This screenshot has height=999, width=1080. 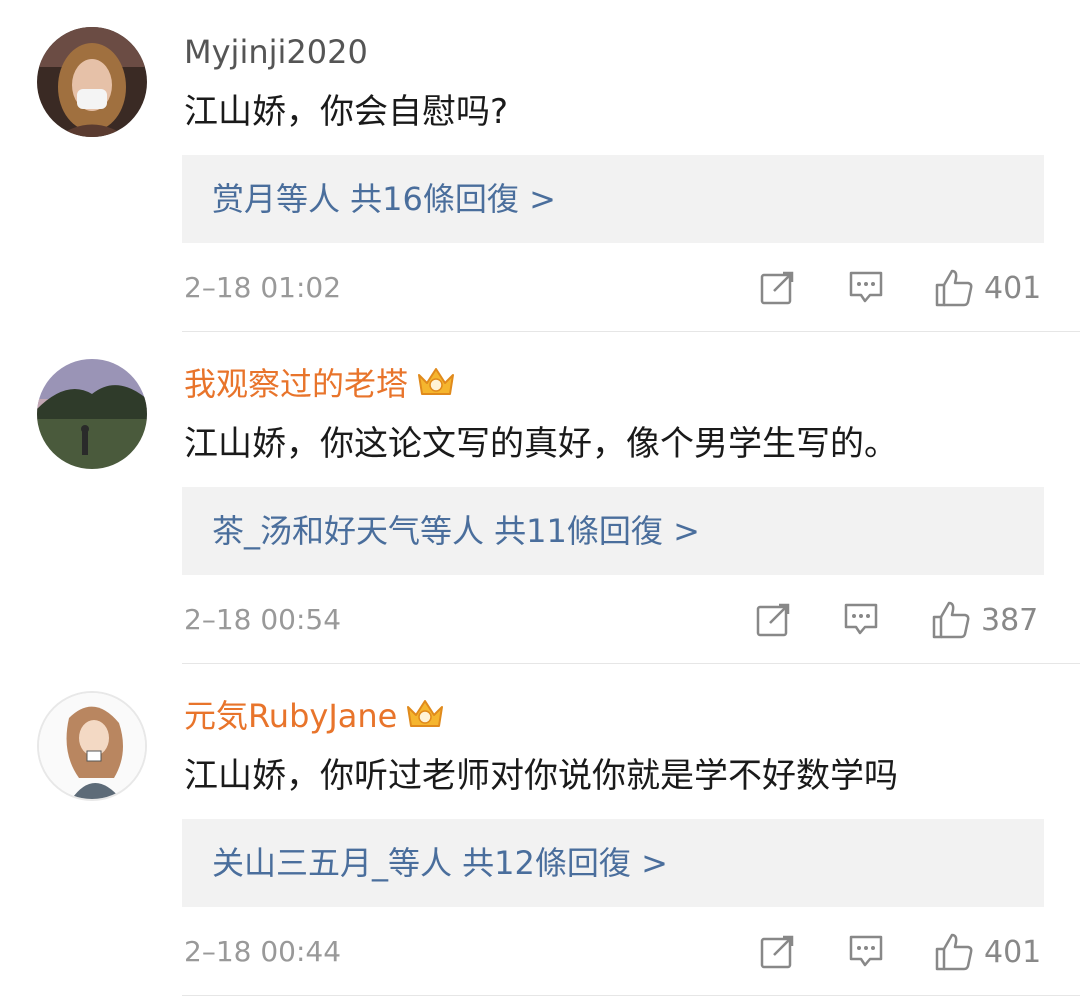 I want to click on timestamp: 2–18 00:54, so click(x=263, y=619).